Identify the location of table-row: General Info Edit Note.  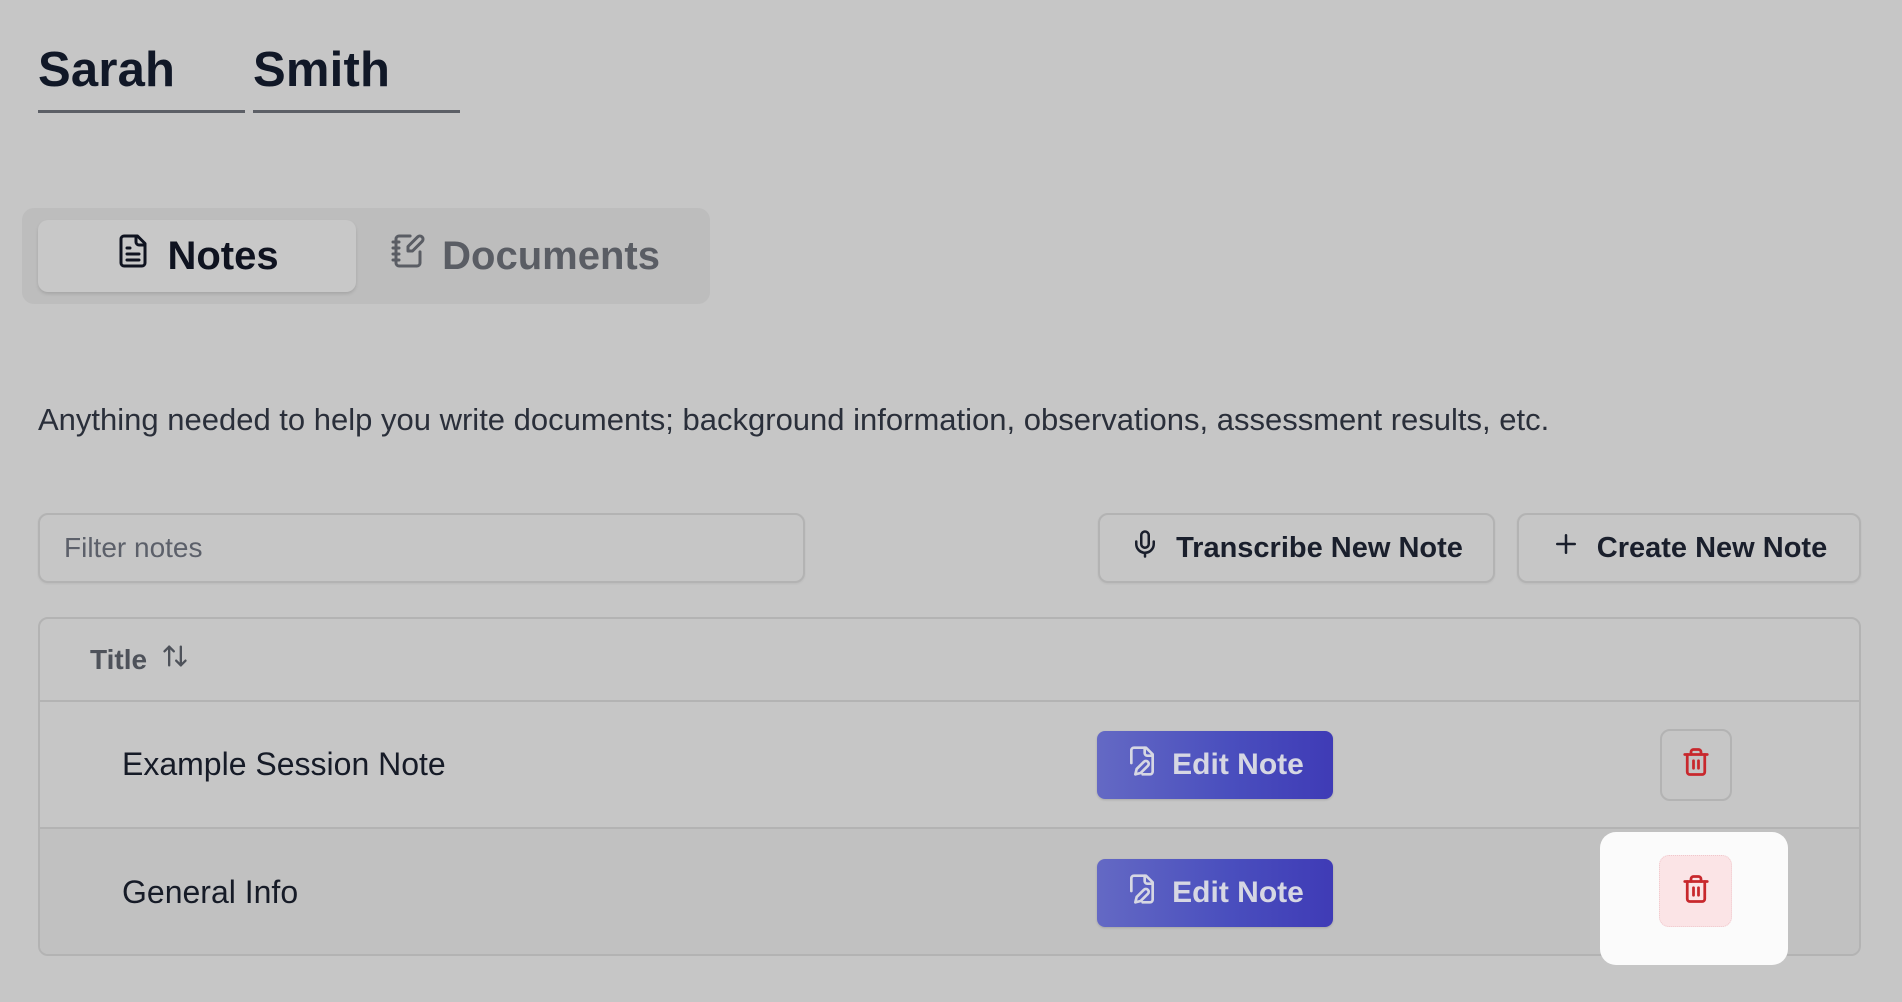
(949, 891).